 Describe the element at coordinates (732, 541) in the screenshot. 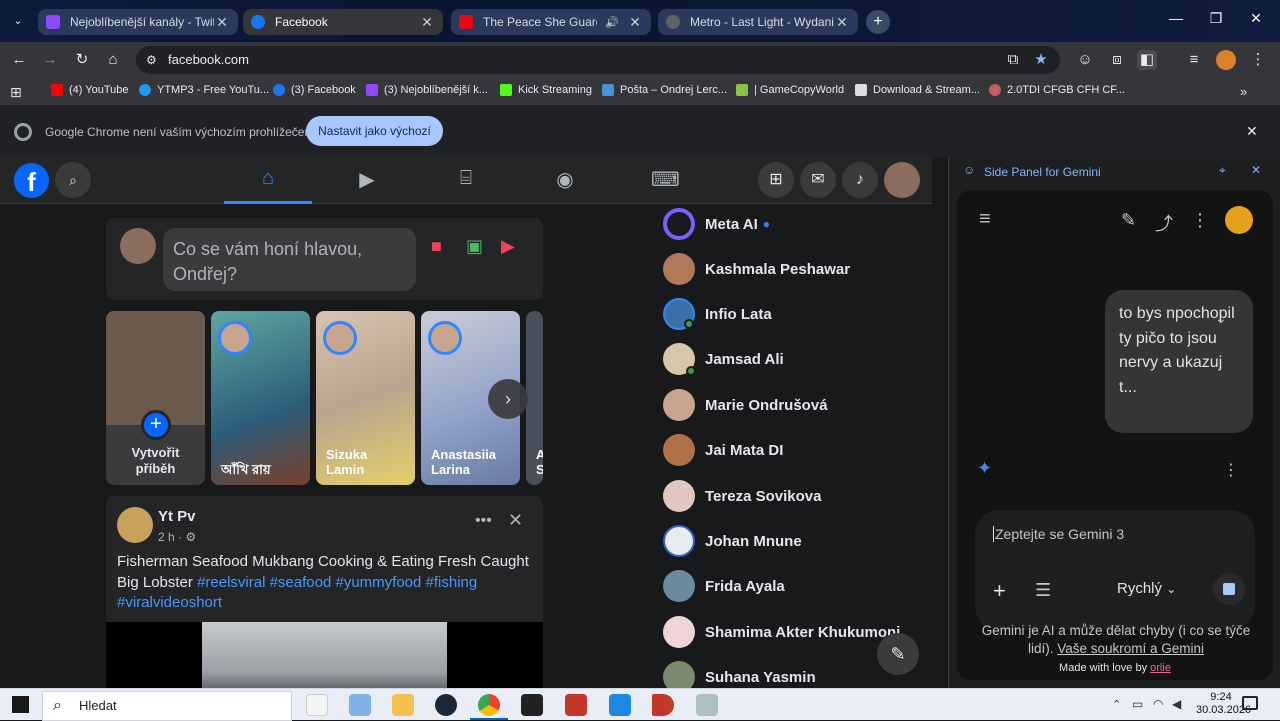

I see `contact-item: Johan Mnune` at that location.